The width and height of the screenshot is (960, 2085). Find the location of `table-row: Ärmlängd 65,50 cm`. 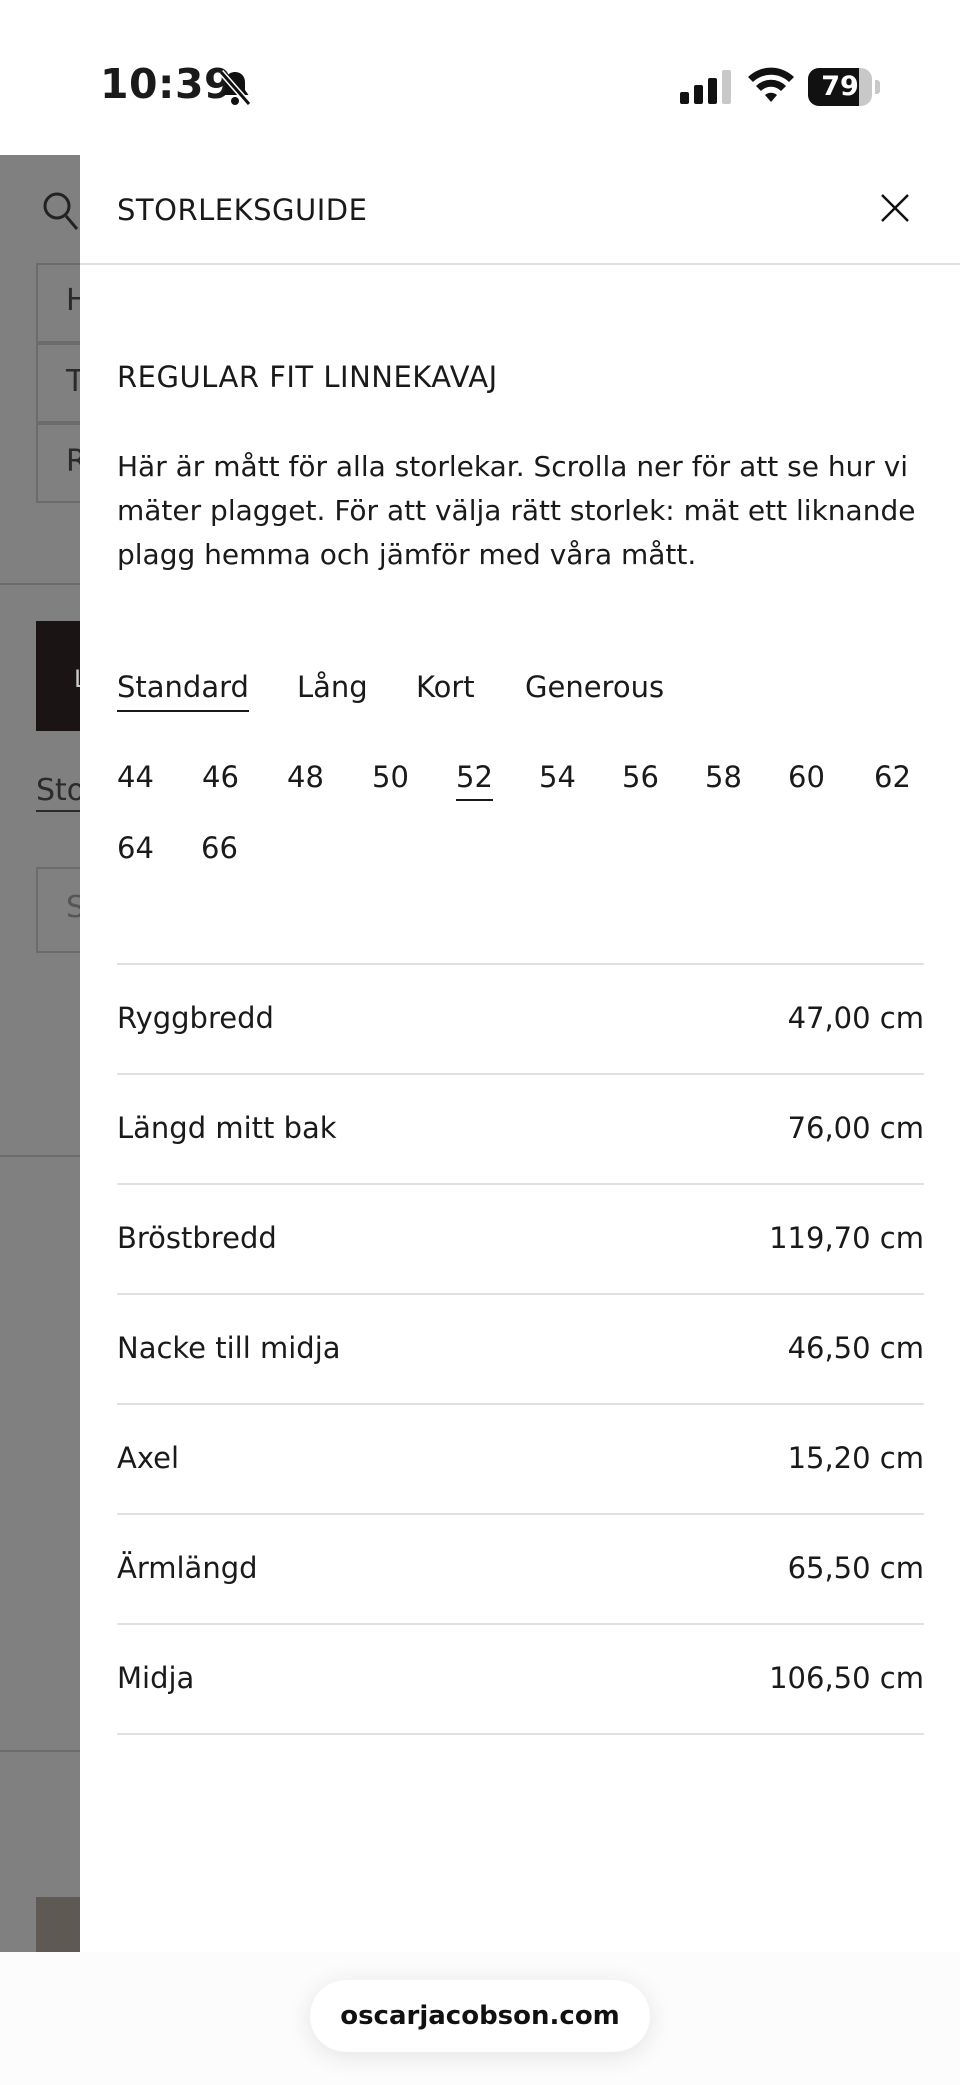

table-row: Ärmlängd 65,50 cm is located at coordinates (520, 1570).